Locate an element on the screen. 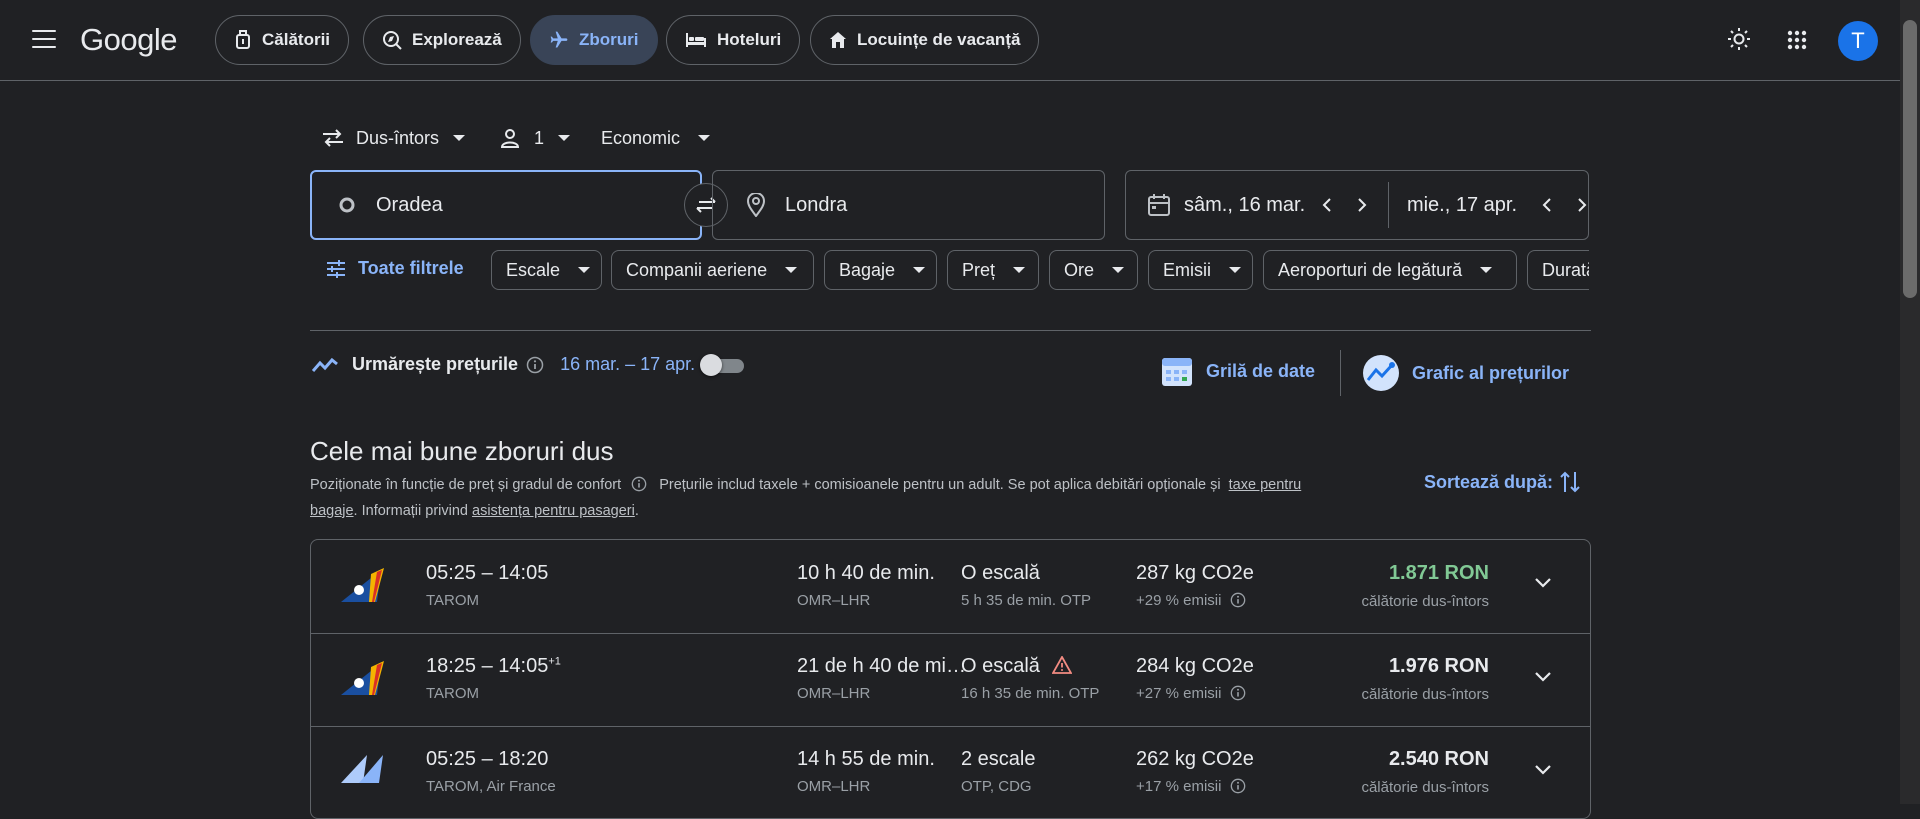  trip-type-select: Dus-întors is located at coordinates (394, 138).